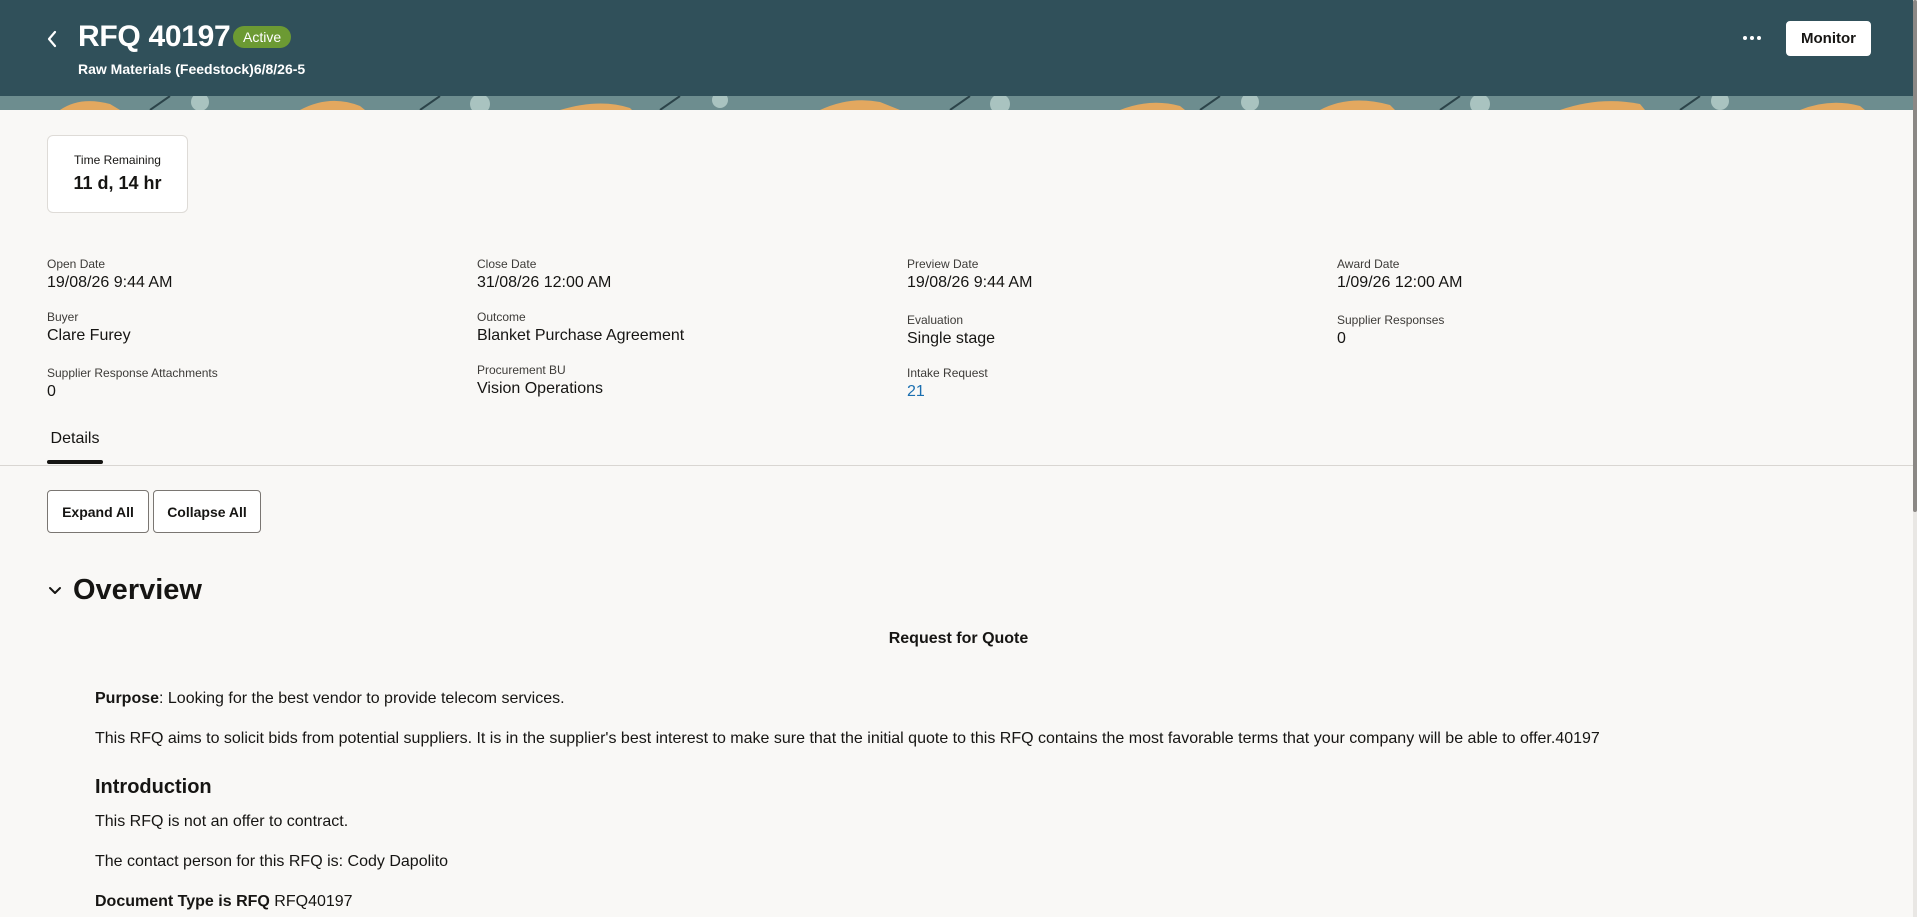  What do you see at coordinates (1390, 331) in the screenshot?
I see `supplier-responses-field: Supplier Responses 0` at bounding box center [1390, 331].